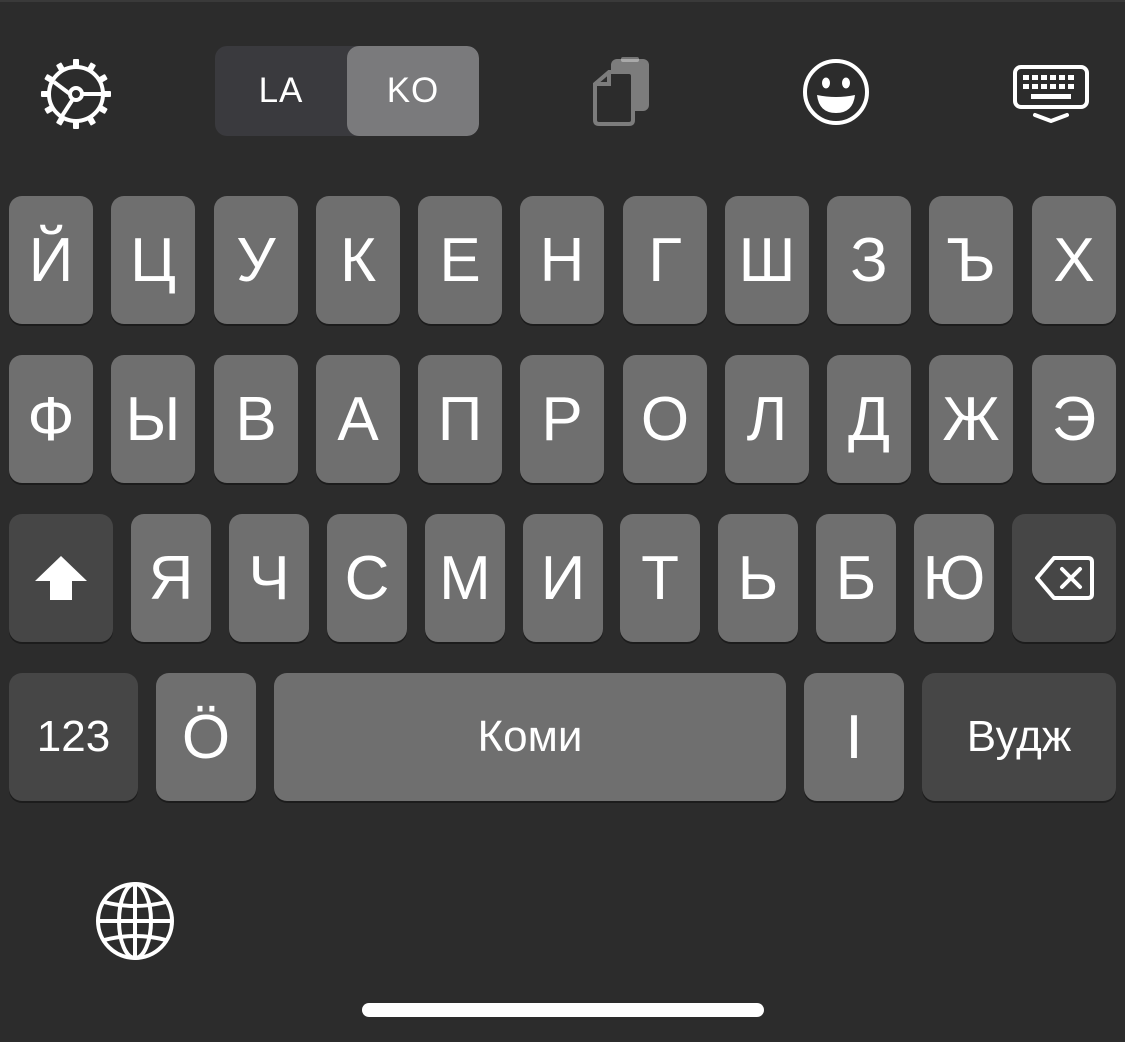  Describe the element at coordinates (153, 260) in the screenshot. I see `key-ц: Ц` at that location.